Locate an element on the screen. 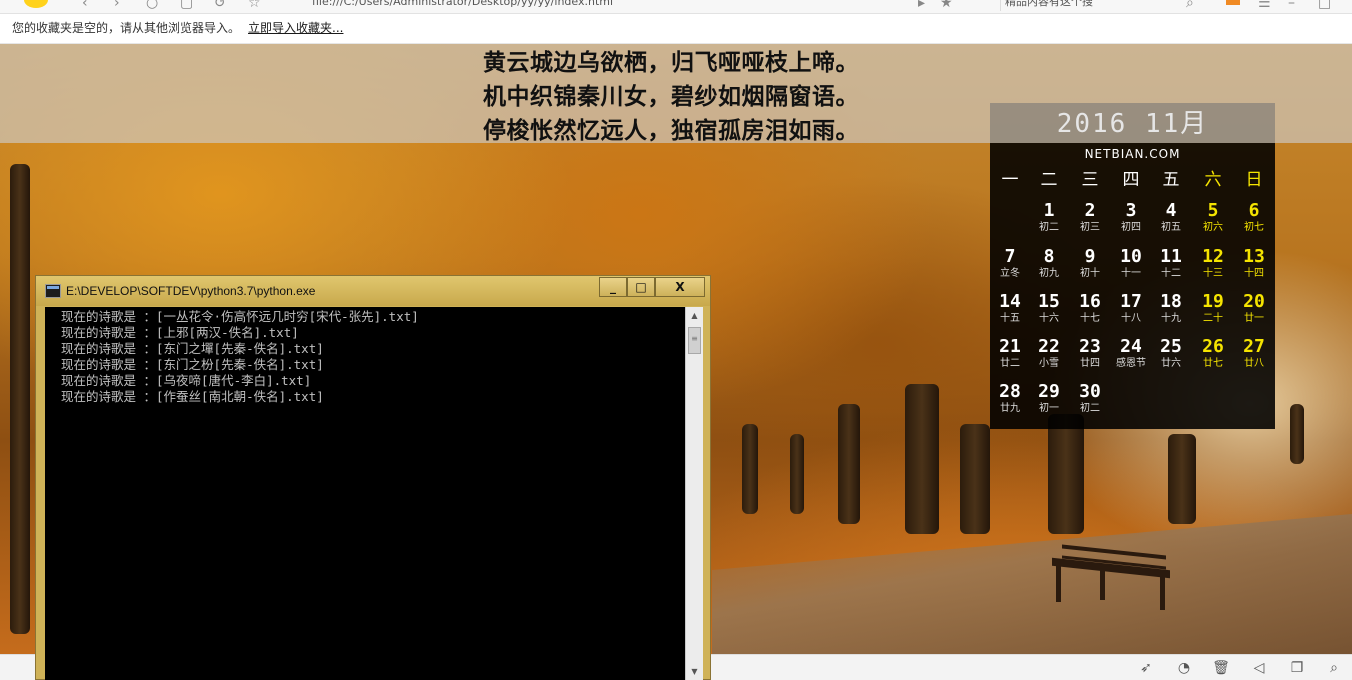 This screenshot has width=1352, height=680. calendar-lunar-date: 十一 is located at coordinates (1131, 273).